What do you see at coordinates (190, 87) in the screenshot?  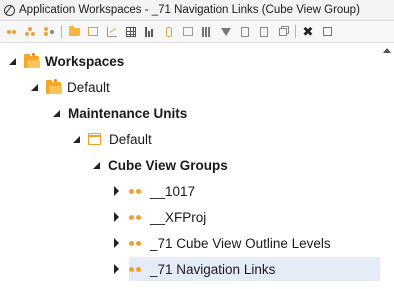 I see `tree-node-default-workspace: Default` at bounding box center [190, 87].